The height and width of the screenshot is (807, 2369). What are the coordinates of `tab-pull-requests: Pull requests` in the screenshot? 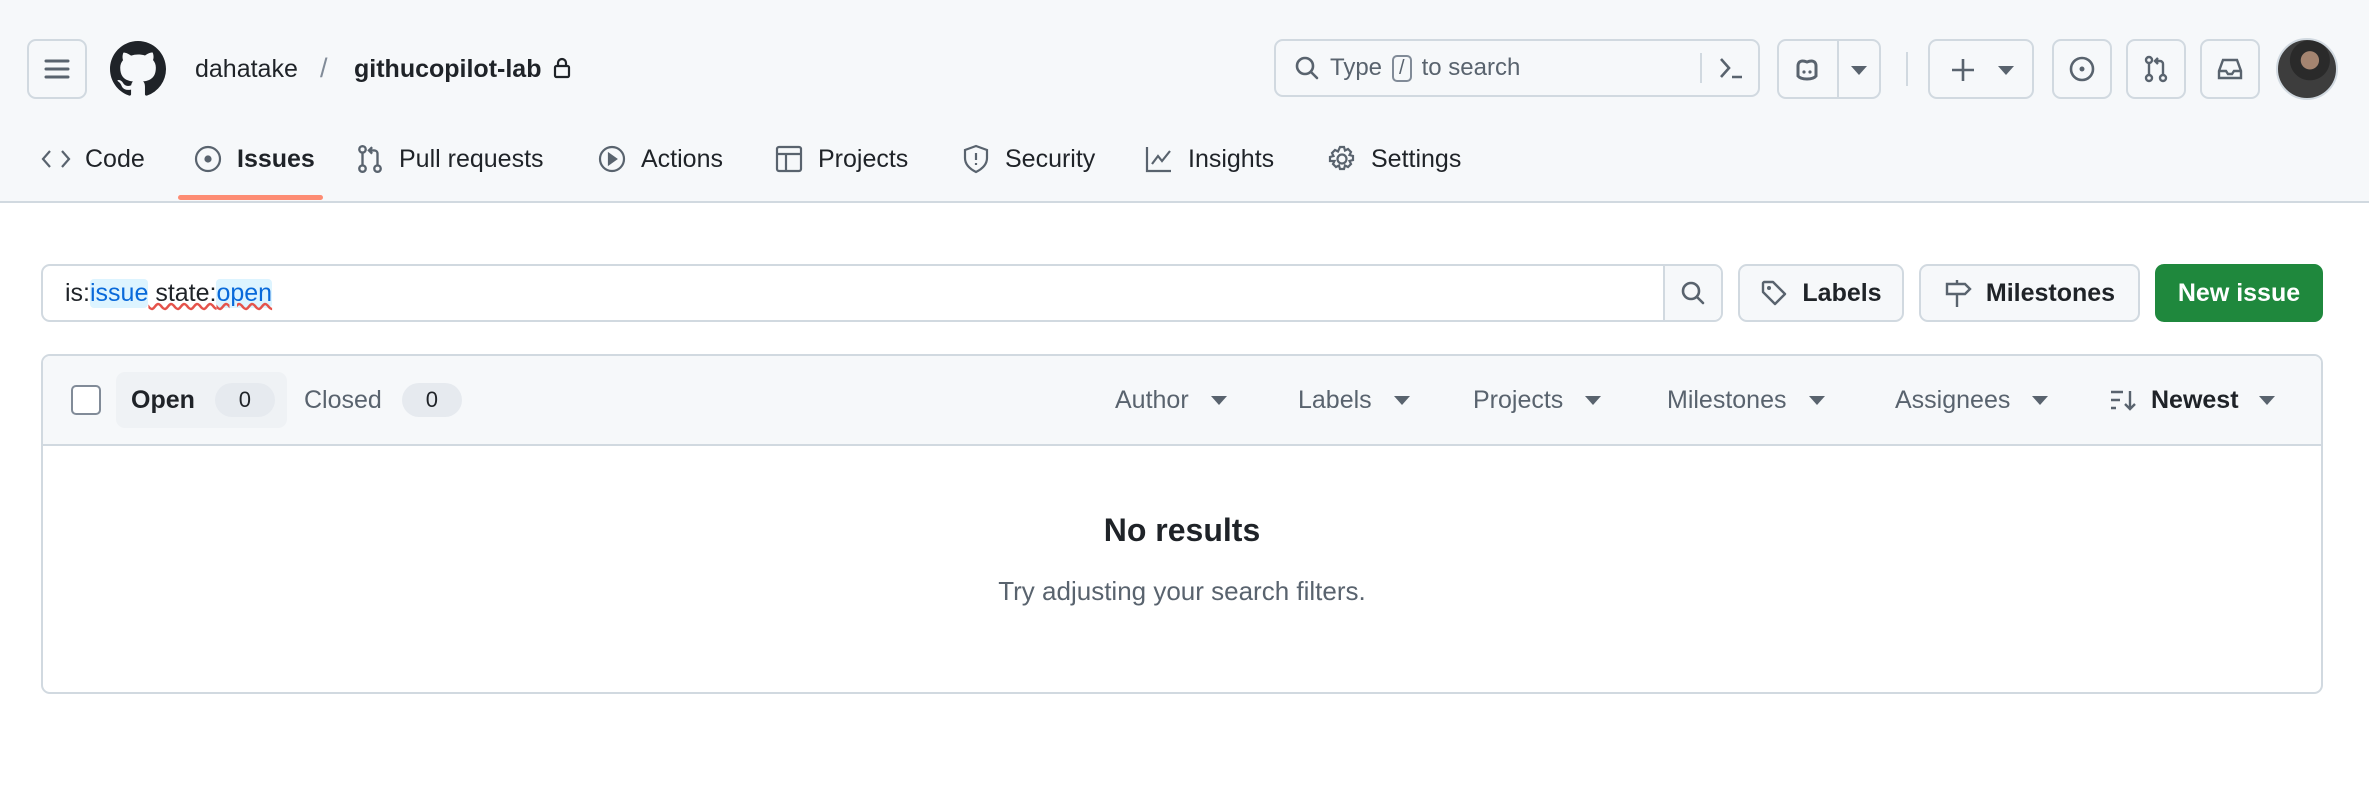 It's located at (449, 159).